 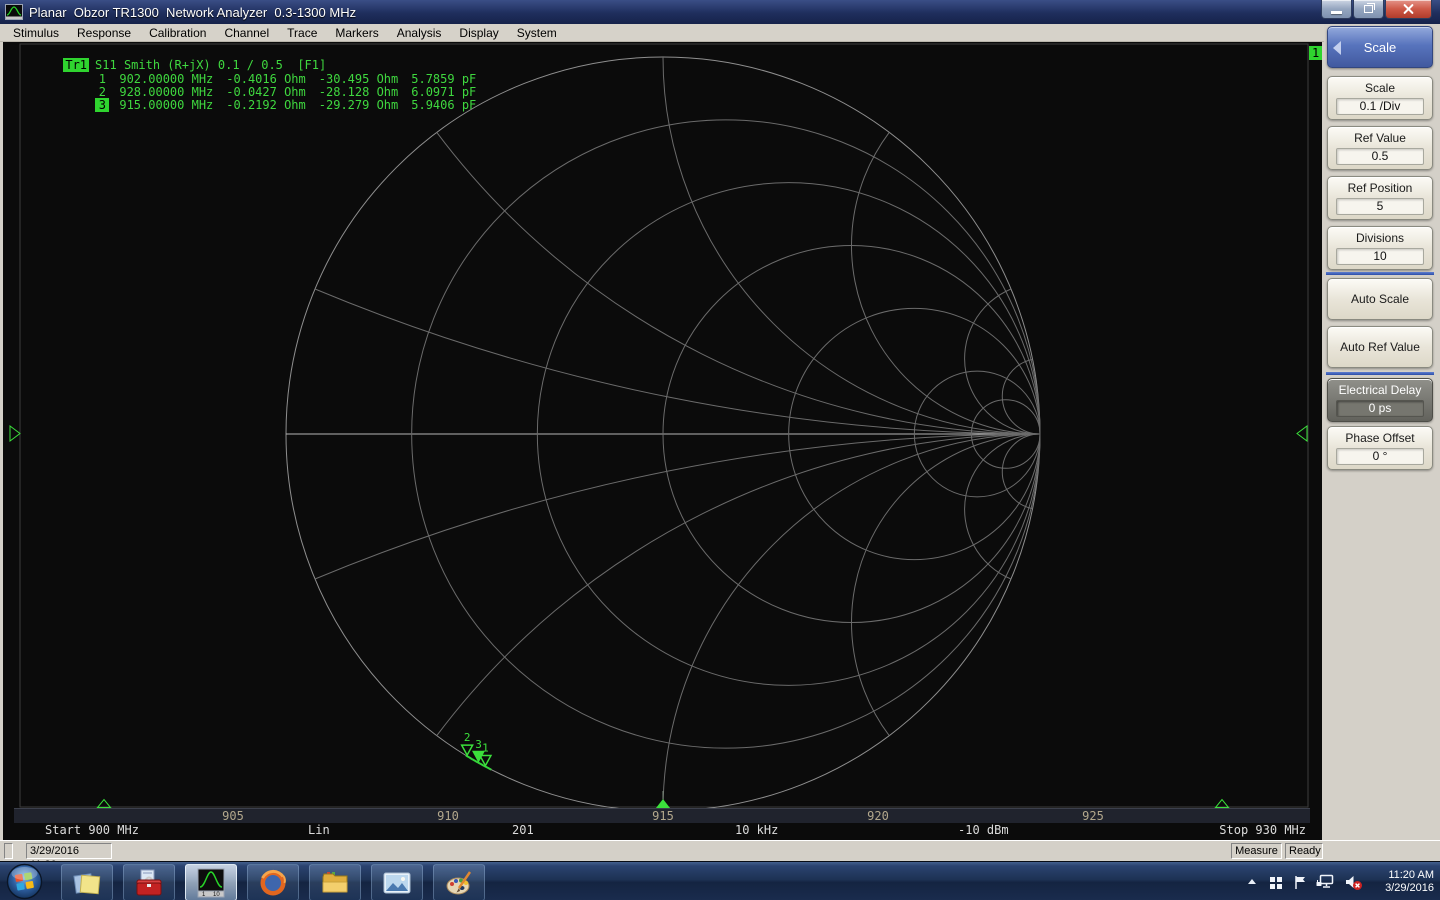 I want to click on network-analyzer-icon: 1 10, so click(x=211, y=883).